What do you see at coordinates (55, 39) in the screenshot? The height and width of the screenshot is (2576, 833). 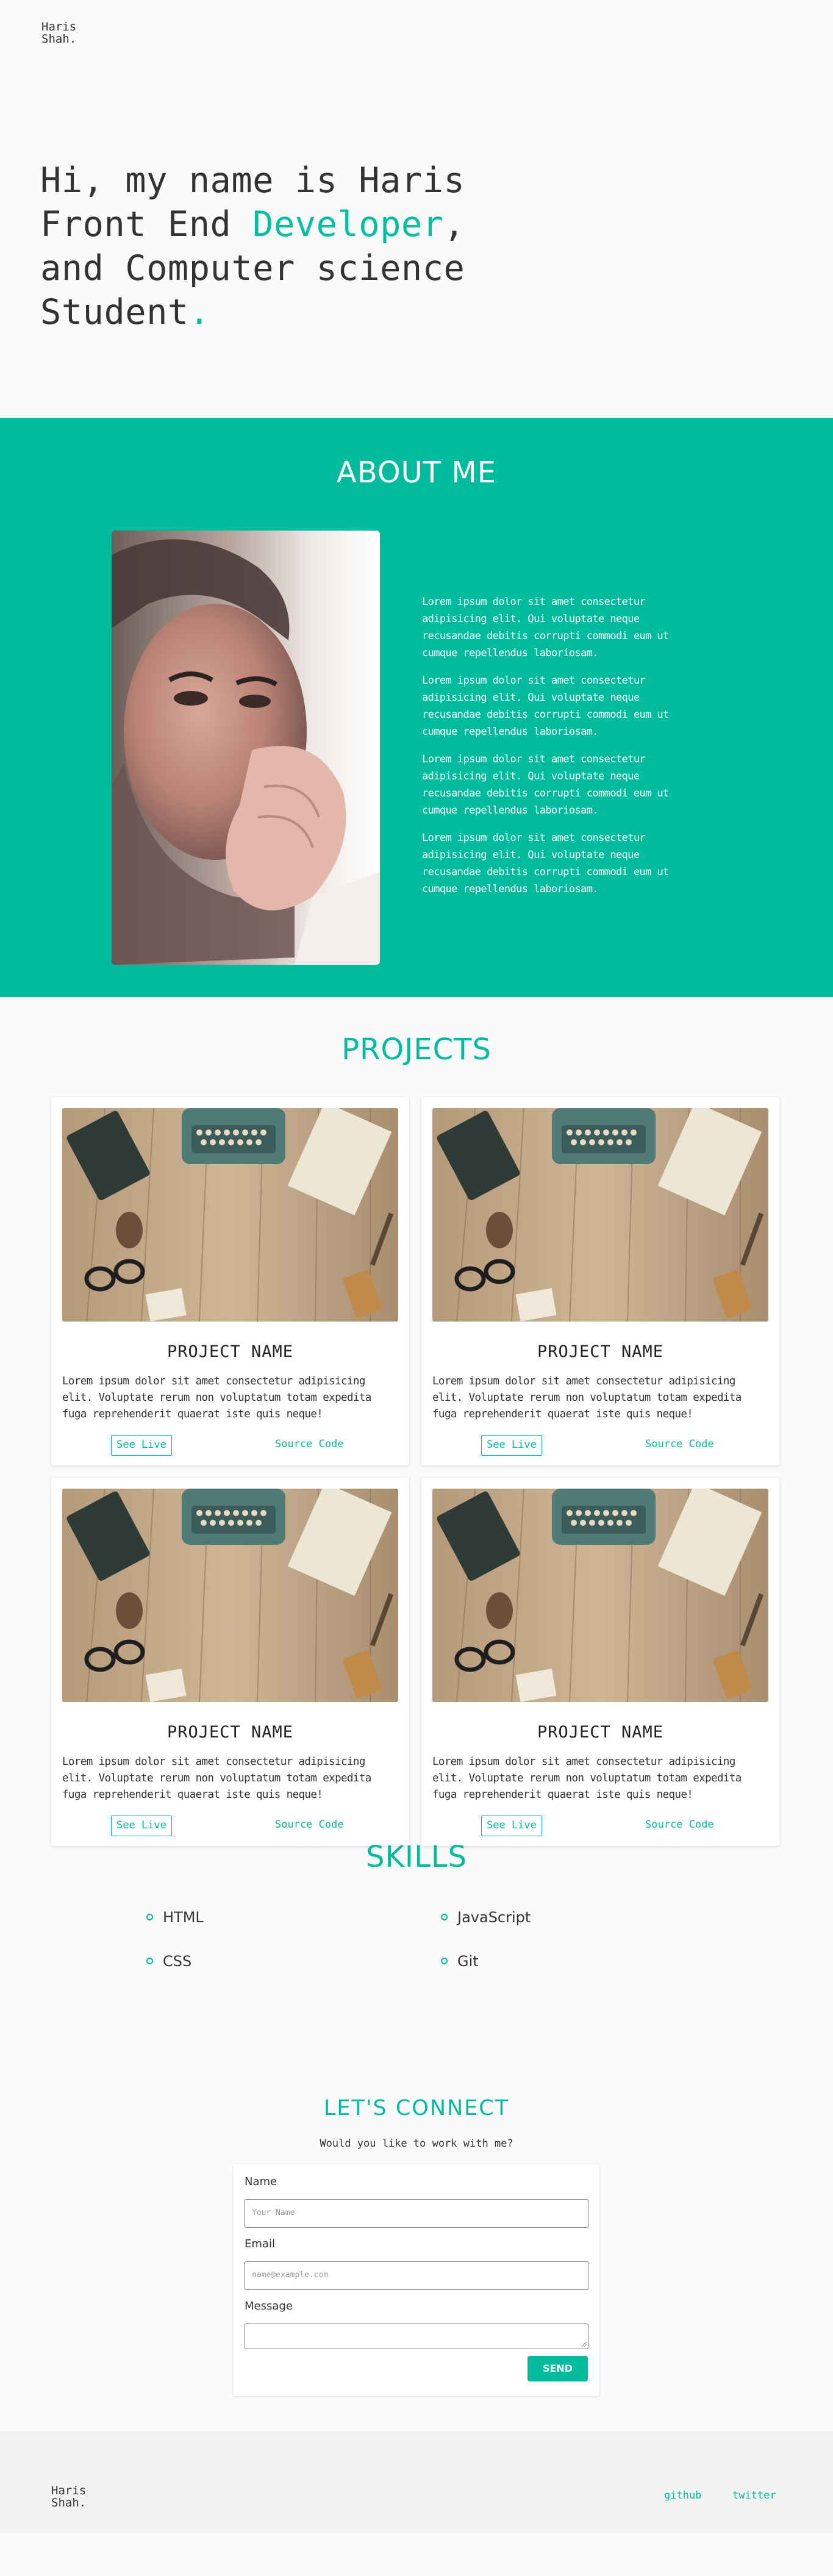 I see `logo-line-2: Shah` at bounding box center [55, 39].